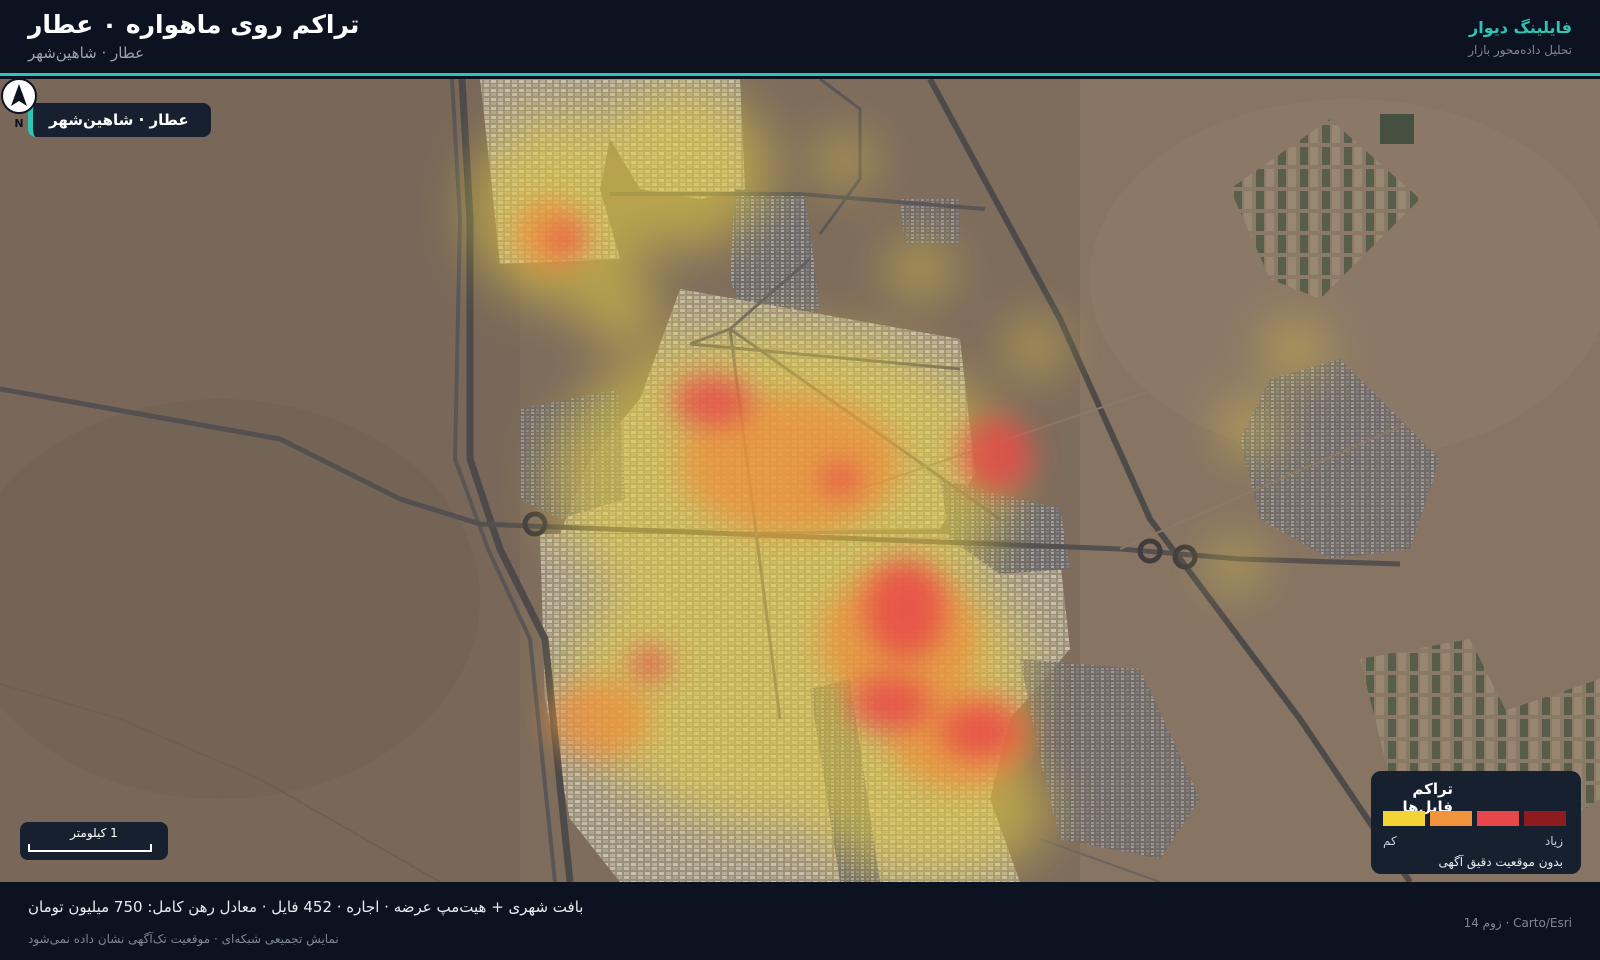 The width and height of the screenshot is (1600, 960). Describe the element at coordinates (86, 53) in the screenshot. I see `page-subtitle: عطار · شاهین‌شهر` at that location.